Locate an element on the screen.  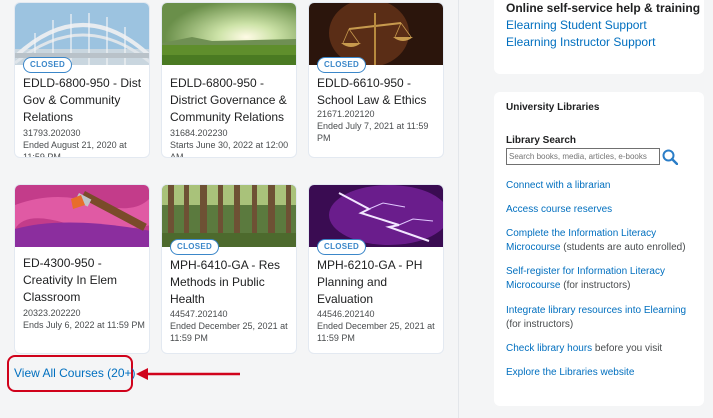
search-icon is located at coordinates (670, 157).